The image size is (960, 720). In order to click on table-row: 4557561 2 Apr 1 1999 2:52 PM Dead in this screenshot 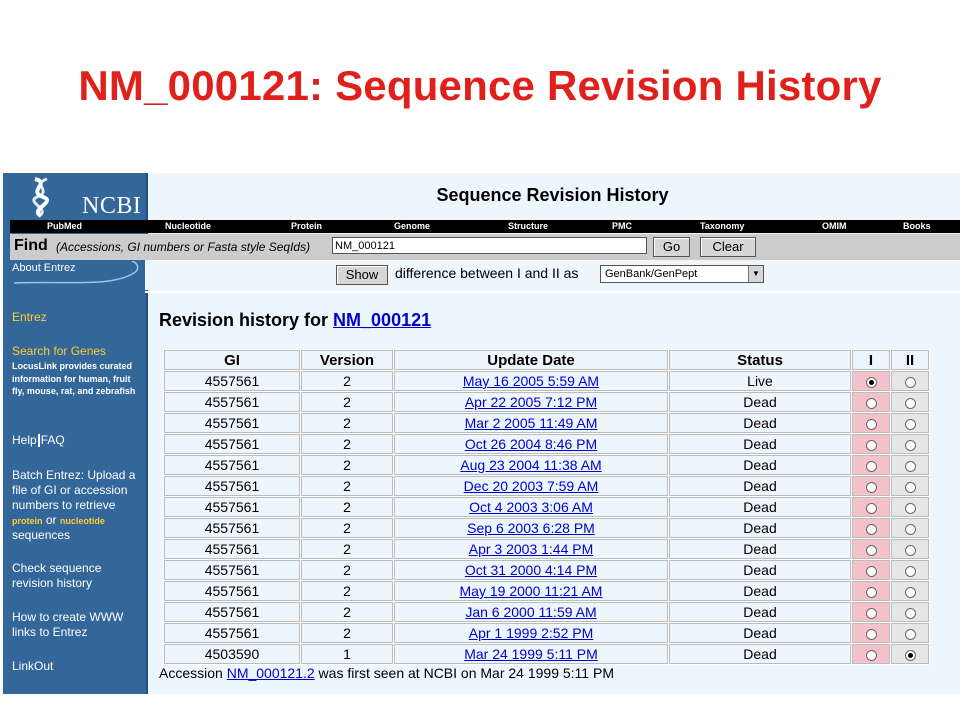, I will do `click(546, 633)`.